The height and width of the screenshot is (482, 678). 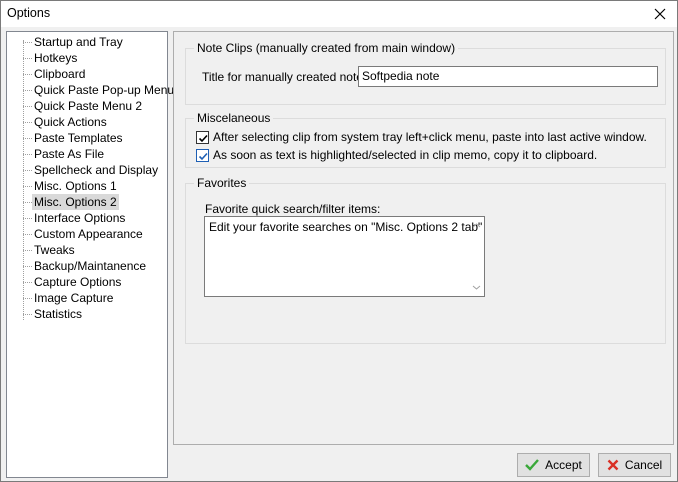 What do you see at coordinates (293, 209) in the screenshot?
I see `favorites-memo-label: Favorite quick search/filter items:` at bounding box center [293, 209].